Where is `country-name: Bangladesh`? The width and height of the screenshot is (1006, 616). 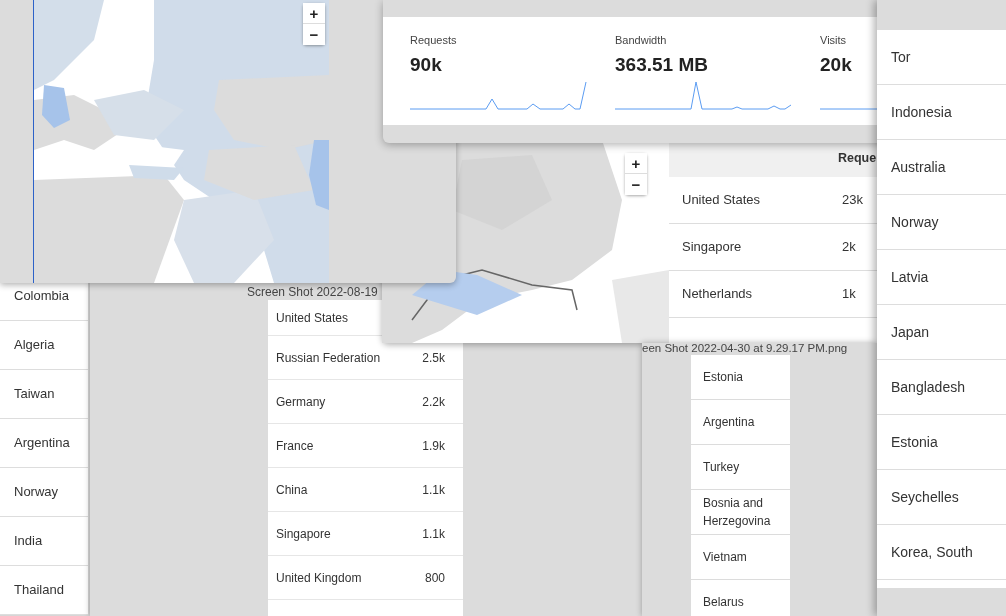 country-name: Bangladesh is located at coordinates (928, 387).